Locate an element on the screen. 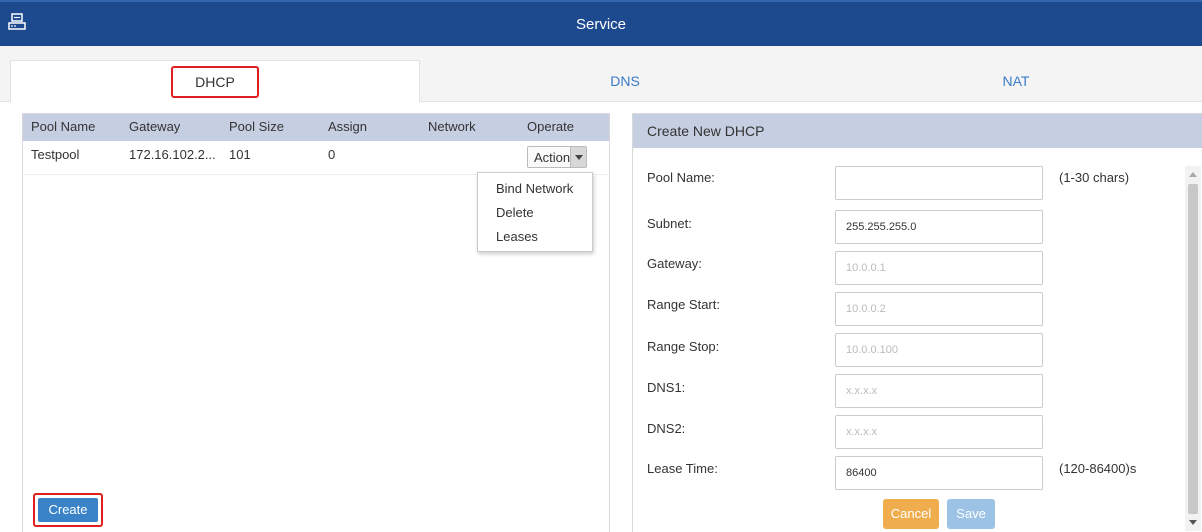 This screenshot has width=1202, height=532. form-title: Create New DHCP is located at coordinates (706, 131).